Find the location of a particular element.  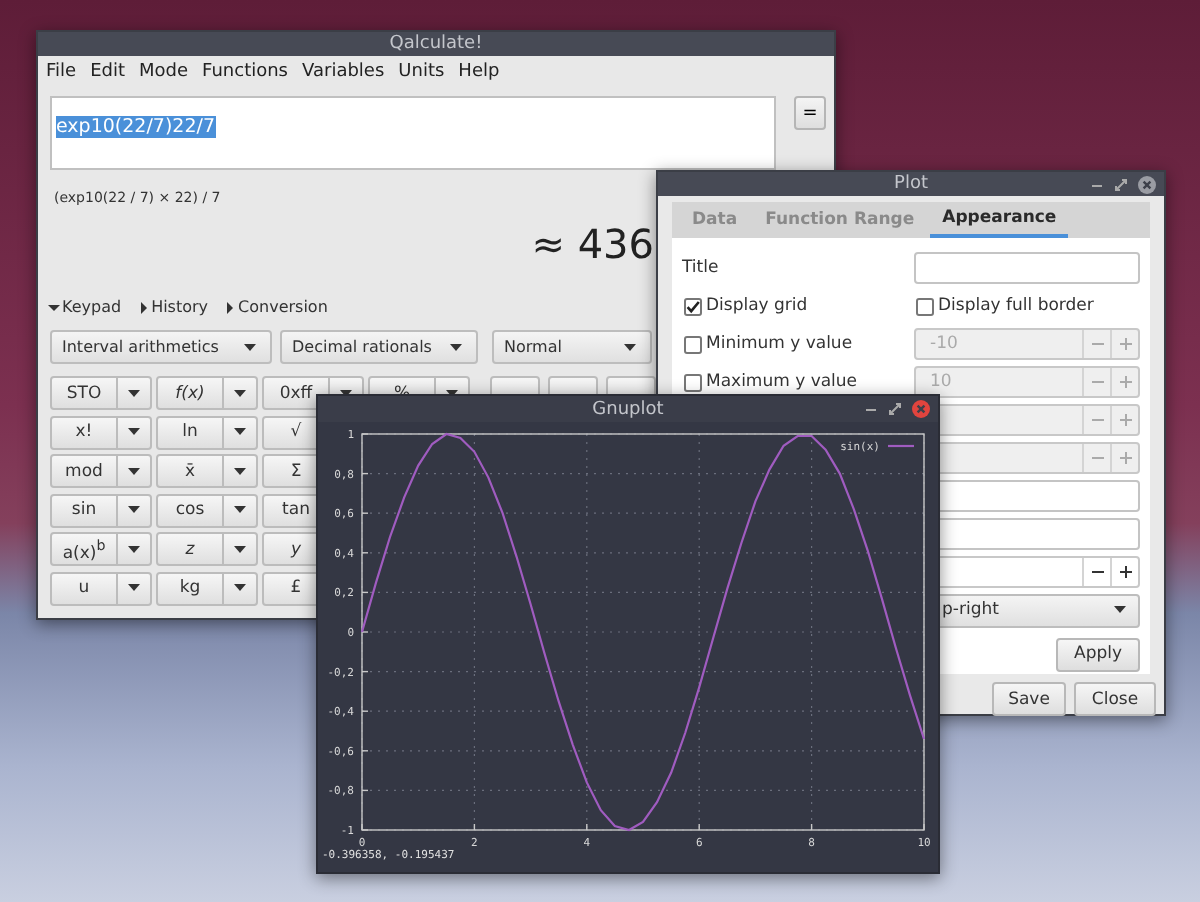

checkbox-option: Display full border is located at coordinates (1027, 306).